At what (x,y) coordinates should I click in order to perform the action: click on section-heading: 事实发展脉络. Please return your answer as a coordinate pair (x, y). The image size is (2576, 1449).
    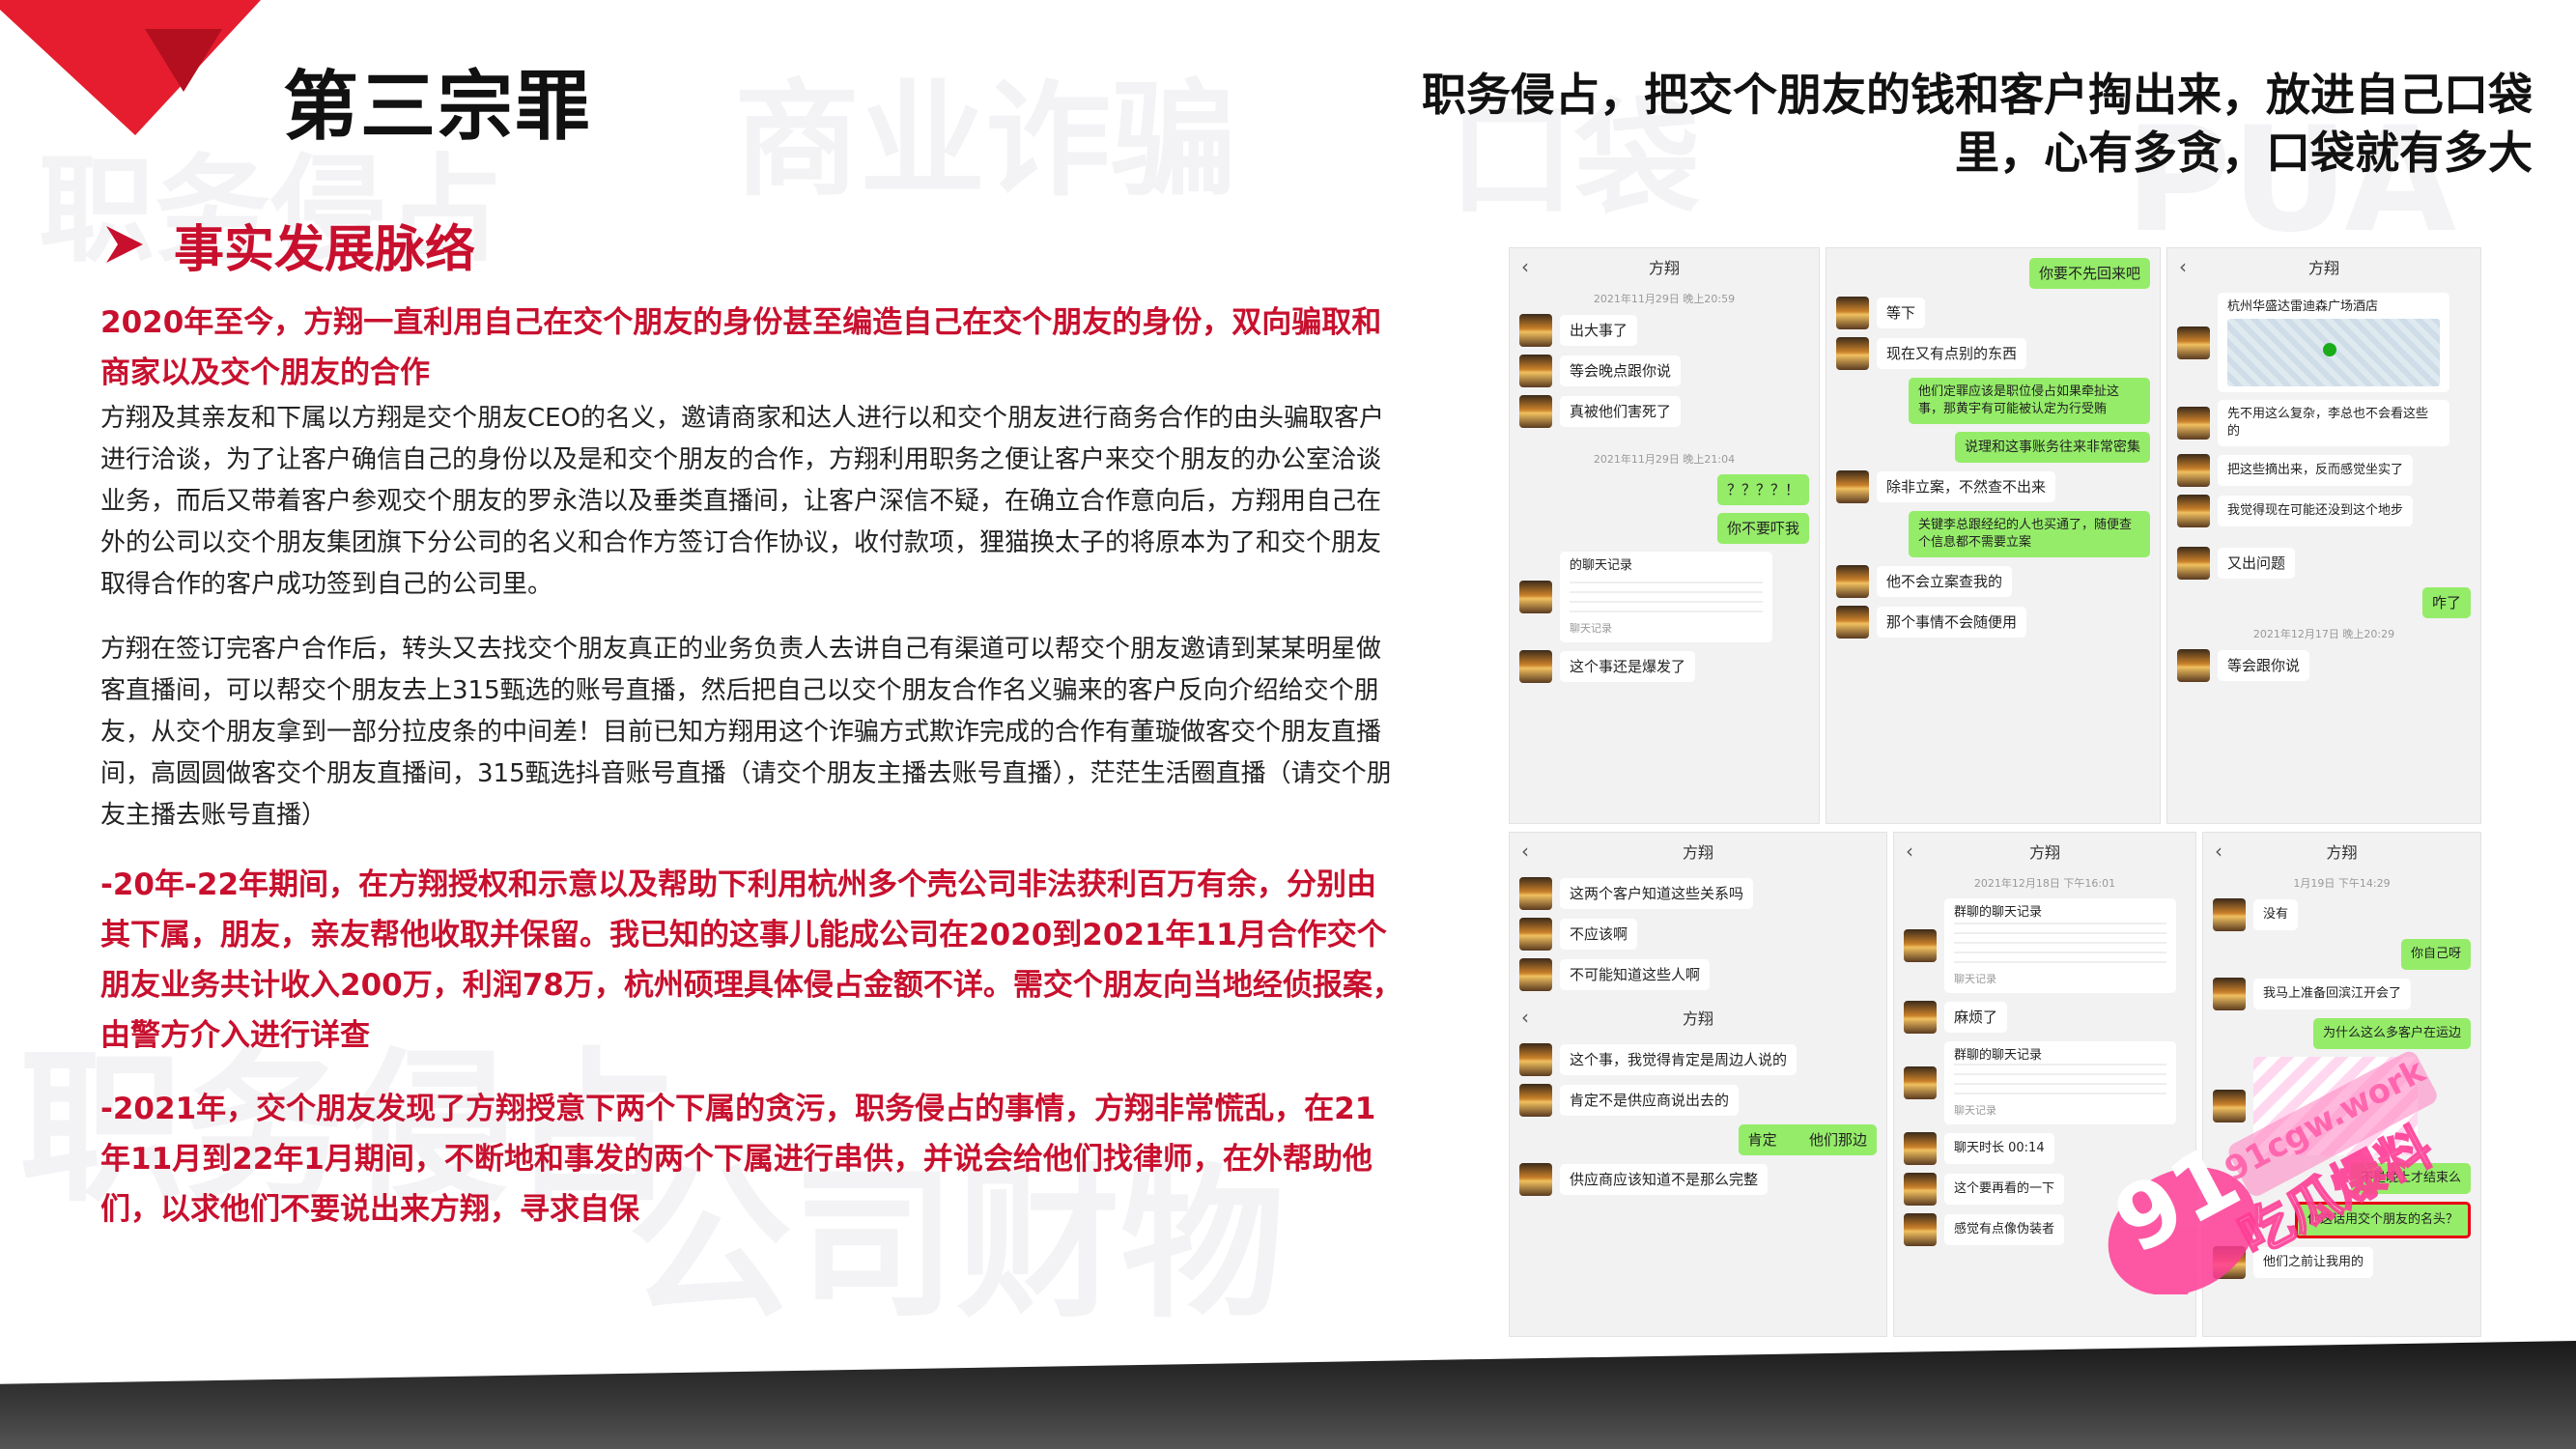
    Looking at the image, I should click on (288, 245).